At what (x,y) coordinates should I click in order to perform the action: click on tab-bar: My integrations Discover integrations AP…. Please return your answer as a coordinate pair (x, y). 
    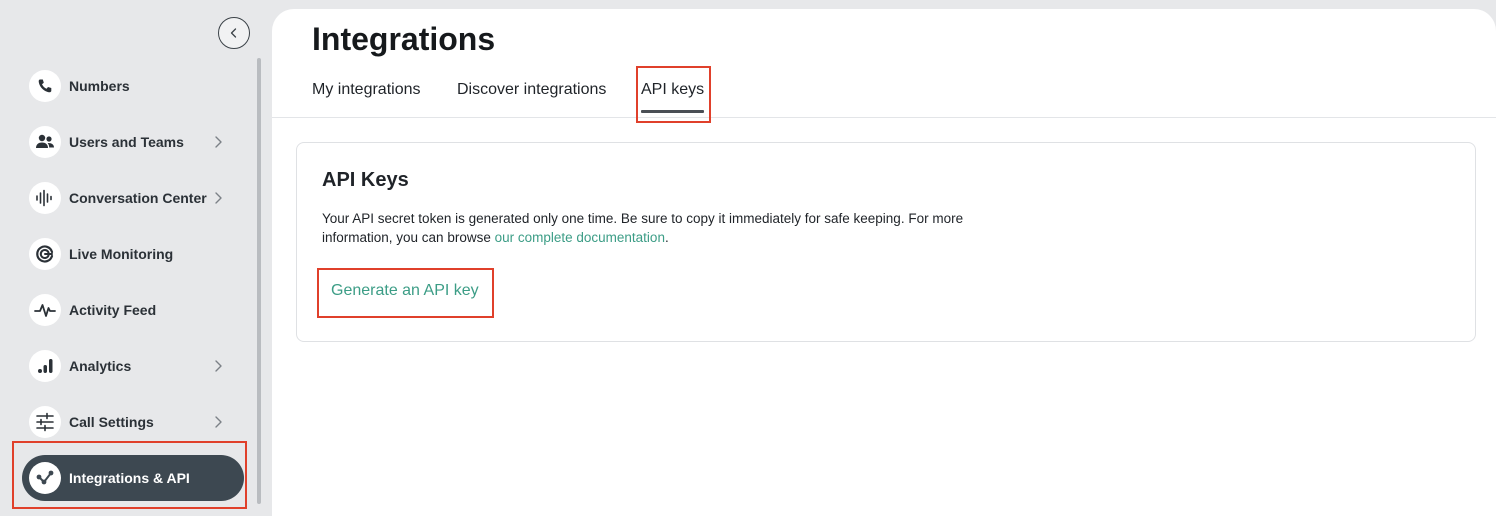
    Looking at the image, I should click on (884, 95).